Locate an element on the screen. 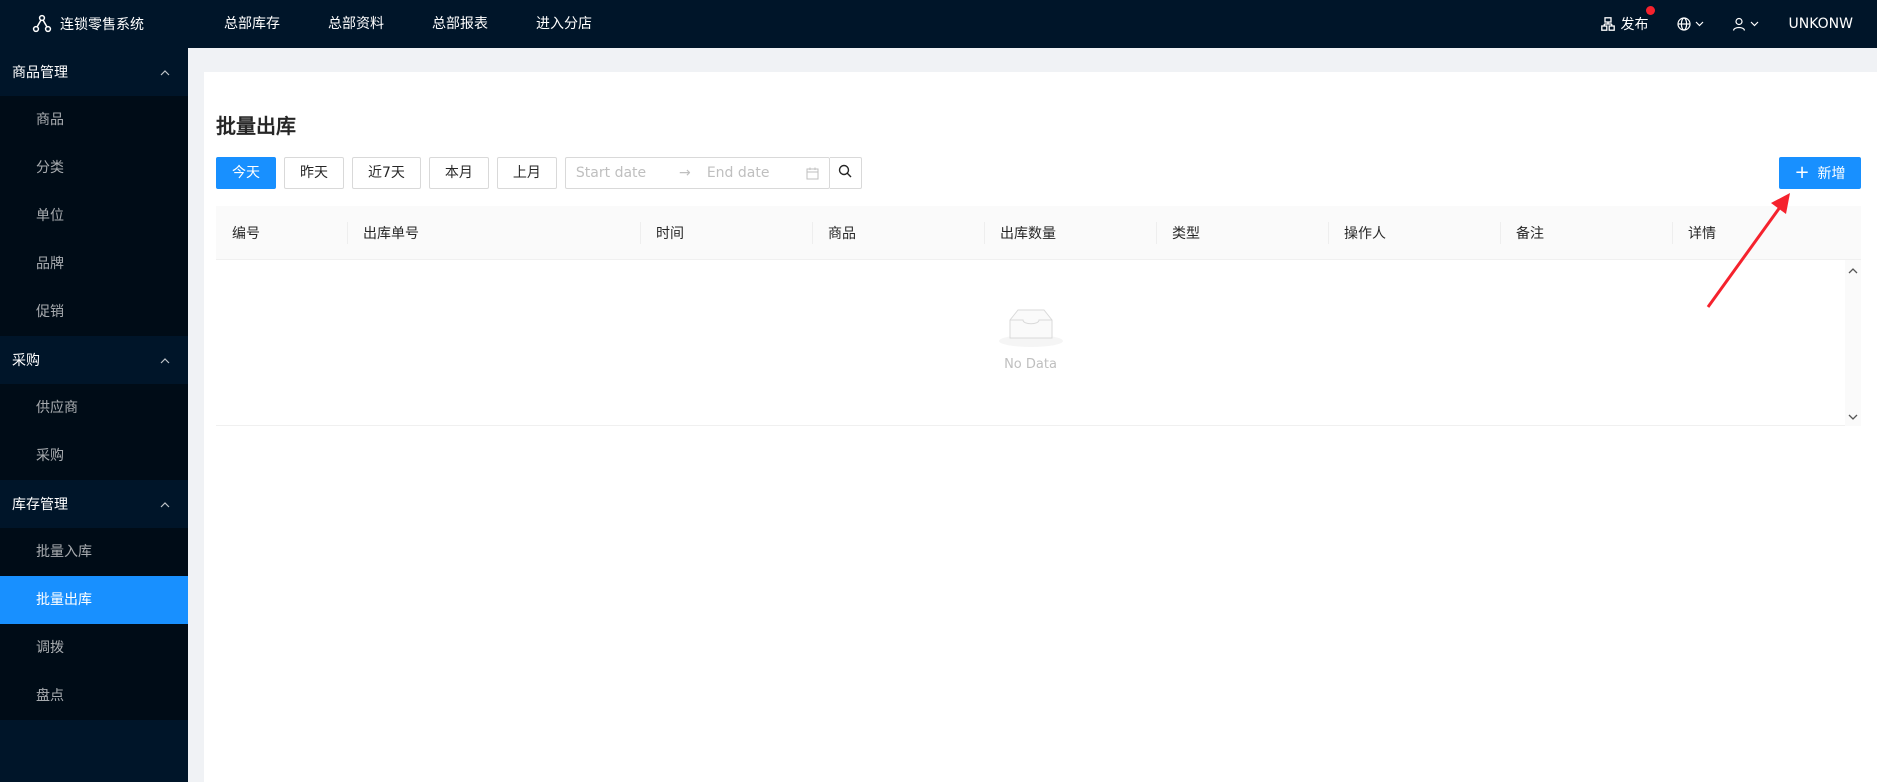  sidebar-item-batch-inbound: 批量入库 is located at coordinates (94, 552).